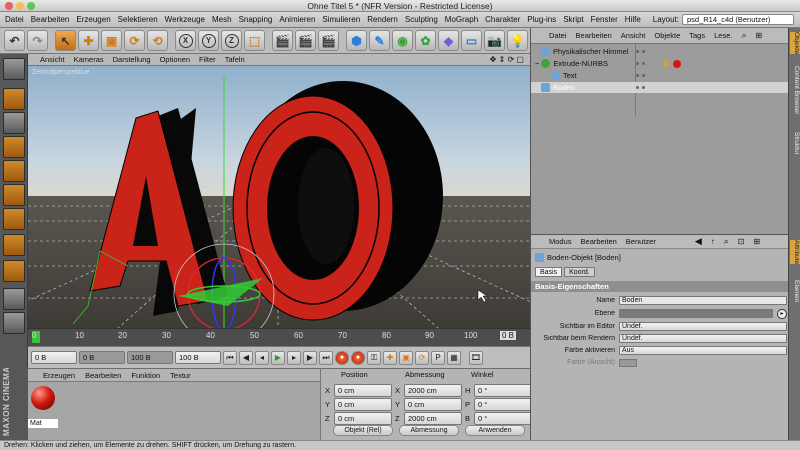 The width and height of the screenshot is (800, 450). Describe the element at coordinates (254, 40) in the screenshot. I see `coordinate-system-button: ⬚` at that location.